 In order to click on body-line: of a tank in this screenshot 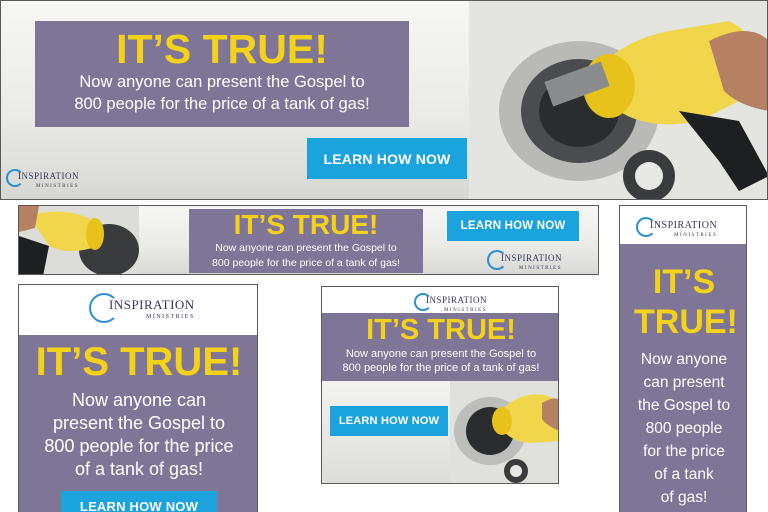, I will do `click(684, 474)`.